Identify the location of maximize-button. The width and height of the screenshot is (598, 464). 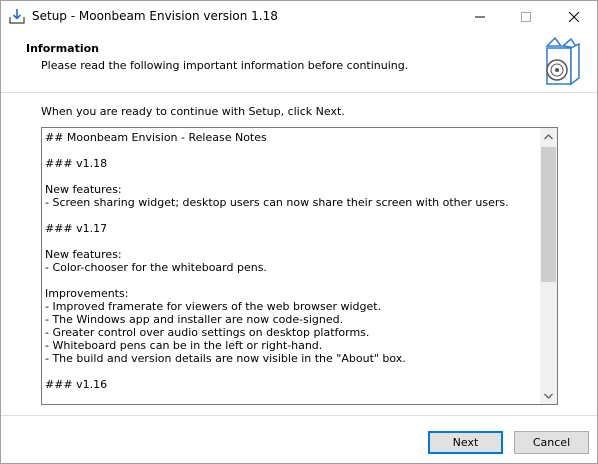
(526, 16).